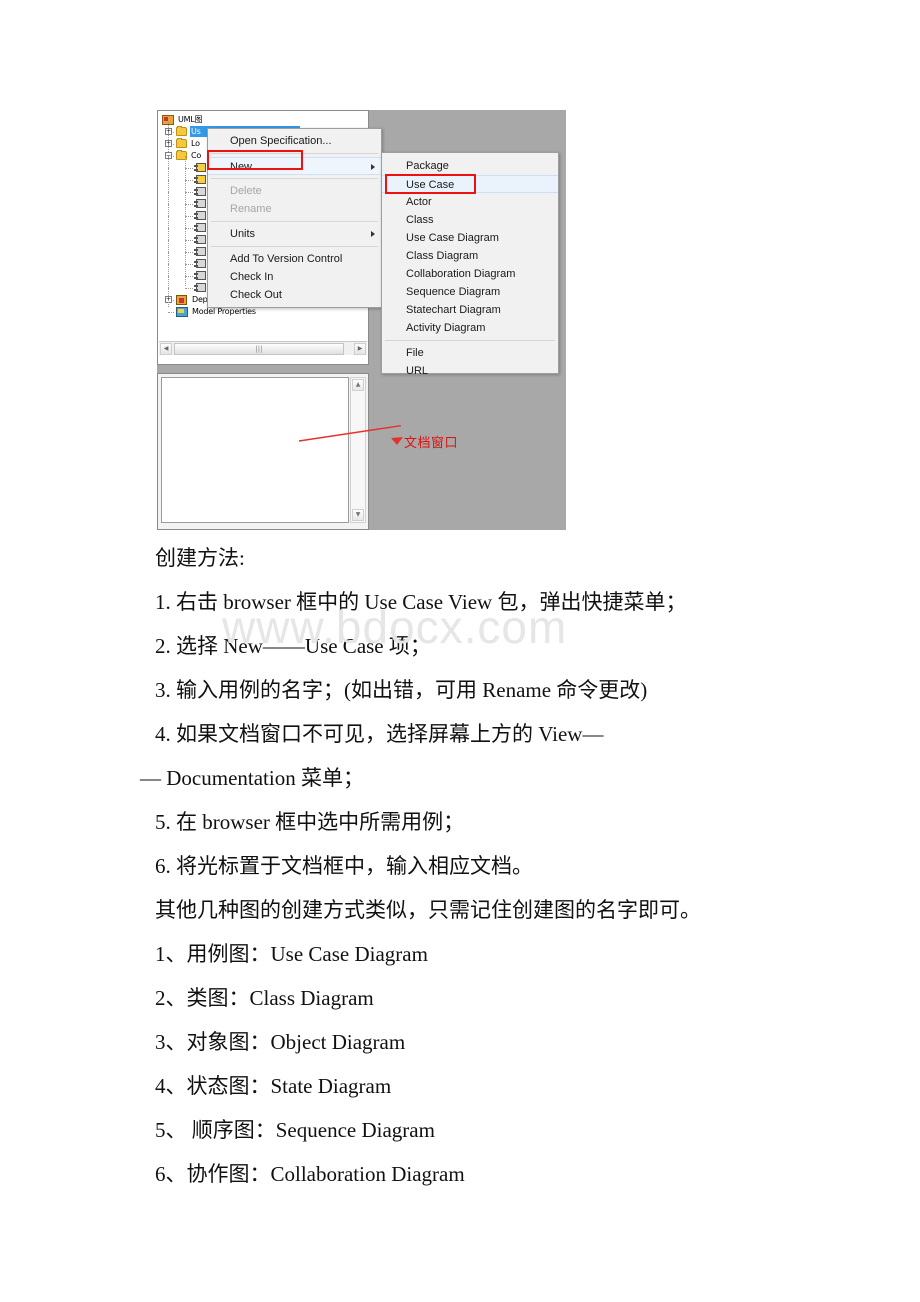 Image resolution: width=920 pixels, height=1302 pixels. Describe the element at coordinates (241, 167) in the screenshot. I see `menu-item-label: New` at that location.